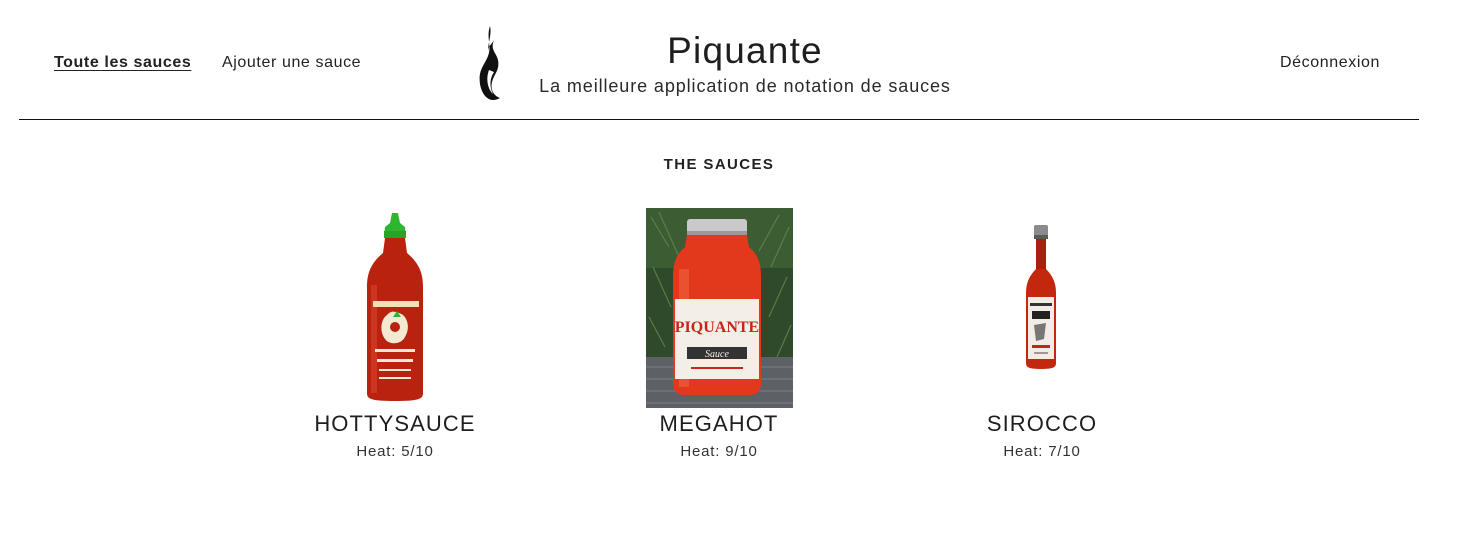  What do you see at coordinates (719, 308) in the screenshot?
I see `sauce-image-megahot: PIQUANTE Sauce` at bounding box center [719, 308].